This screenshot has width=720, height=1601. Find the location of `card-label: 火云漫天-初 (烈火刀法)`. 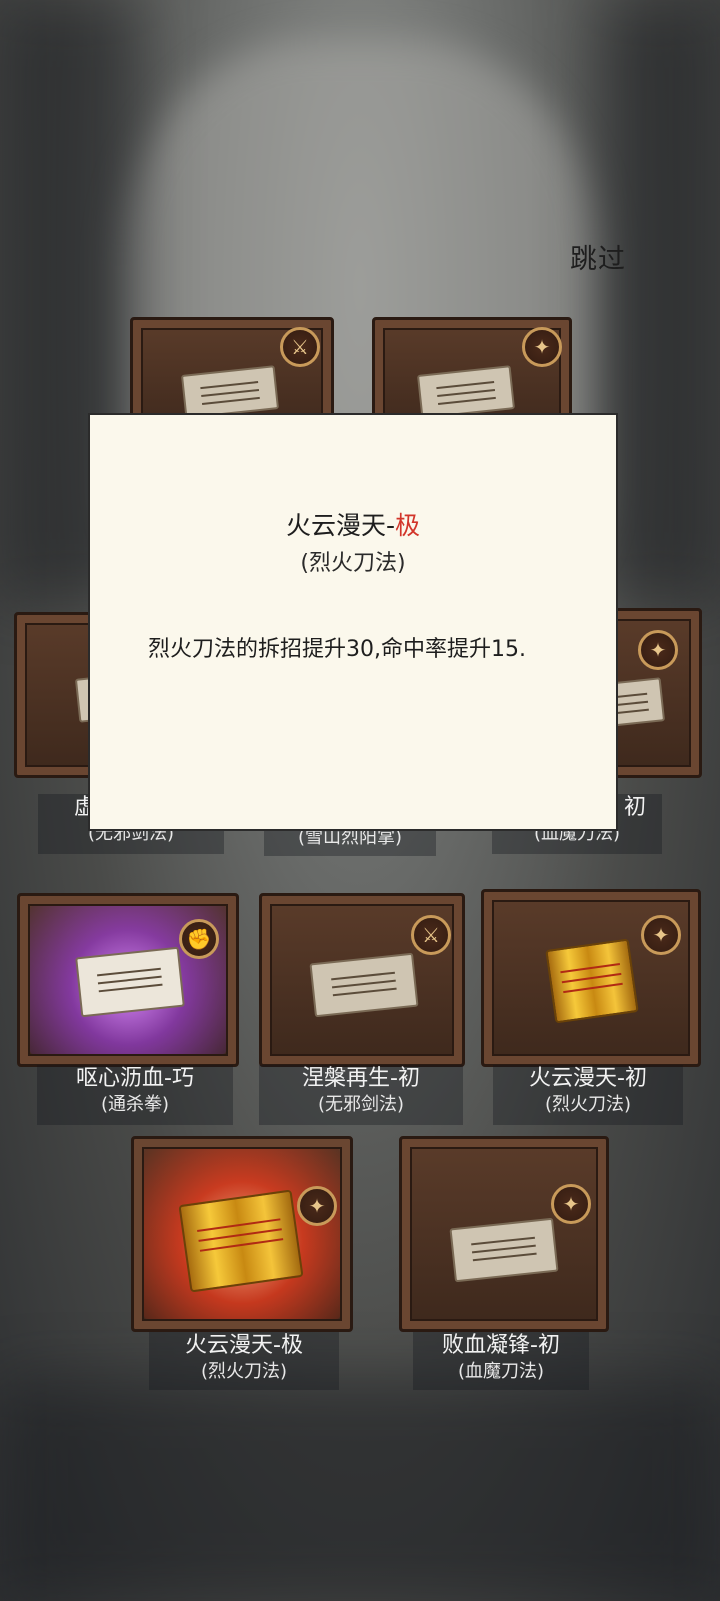

card-label: 火云漫天-初 (烈火刀法) is located at coordinates (588, 1095).